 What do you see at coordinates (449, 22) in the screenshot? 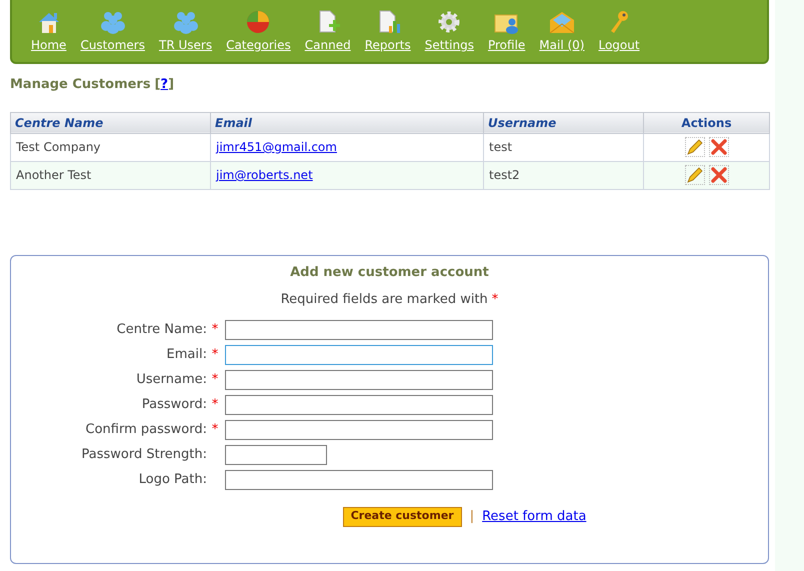
I see `gear-icon` at bounding box center [449, 22].